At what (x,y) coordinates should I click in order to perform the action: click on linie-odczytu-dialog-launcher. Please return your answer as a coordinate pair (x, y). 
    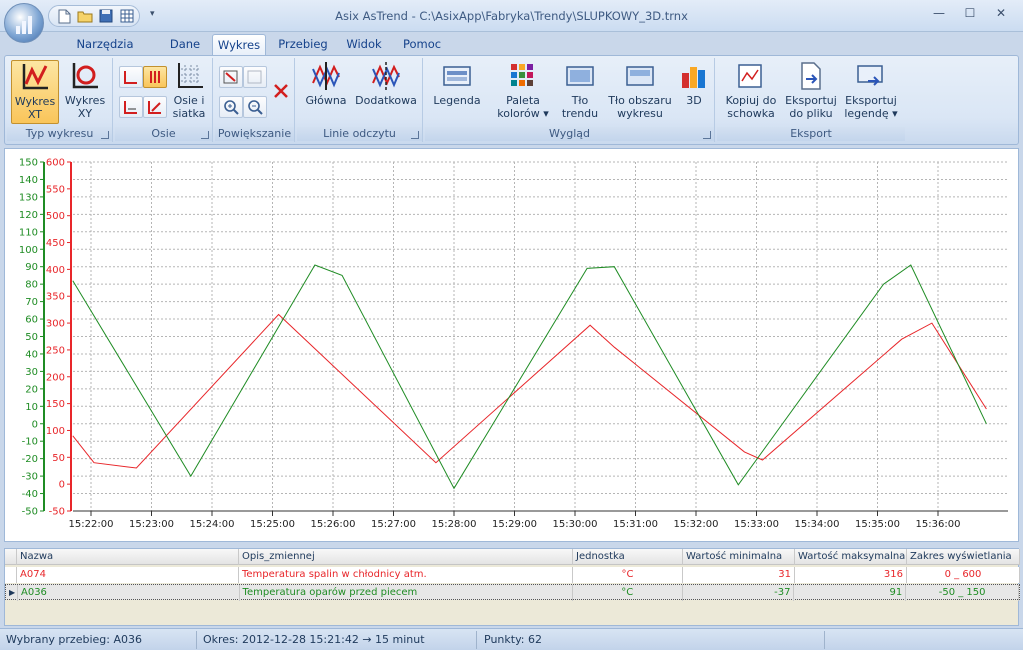
    Looking at the image, I should click on (415, 135).